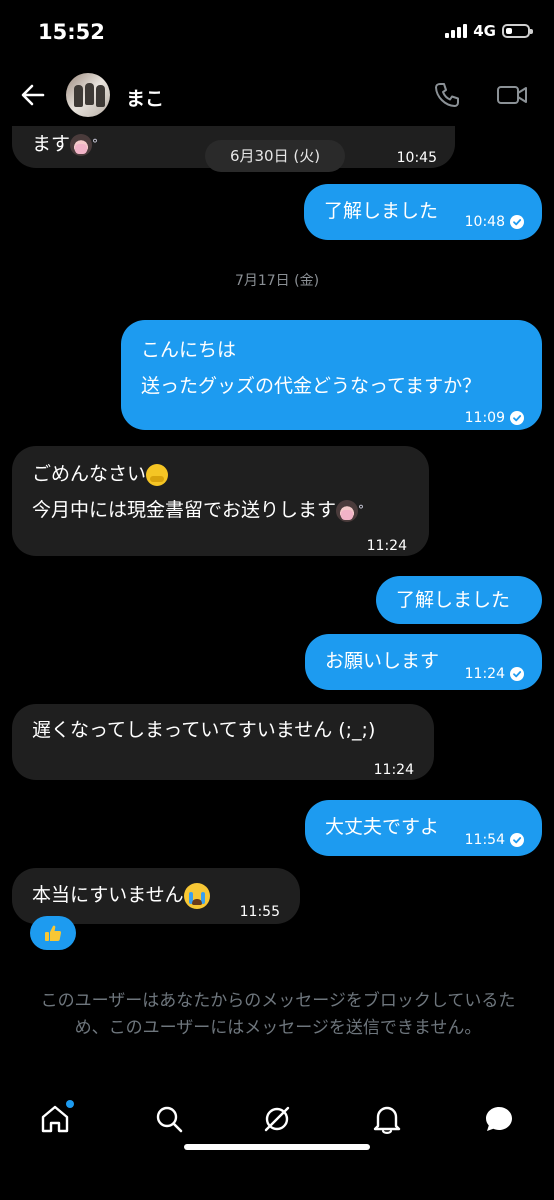 The image size is (554, 1200). Describe the element at coordinates (484, 840) in the screenshot. I see `message-time: 11:54` at that location.